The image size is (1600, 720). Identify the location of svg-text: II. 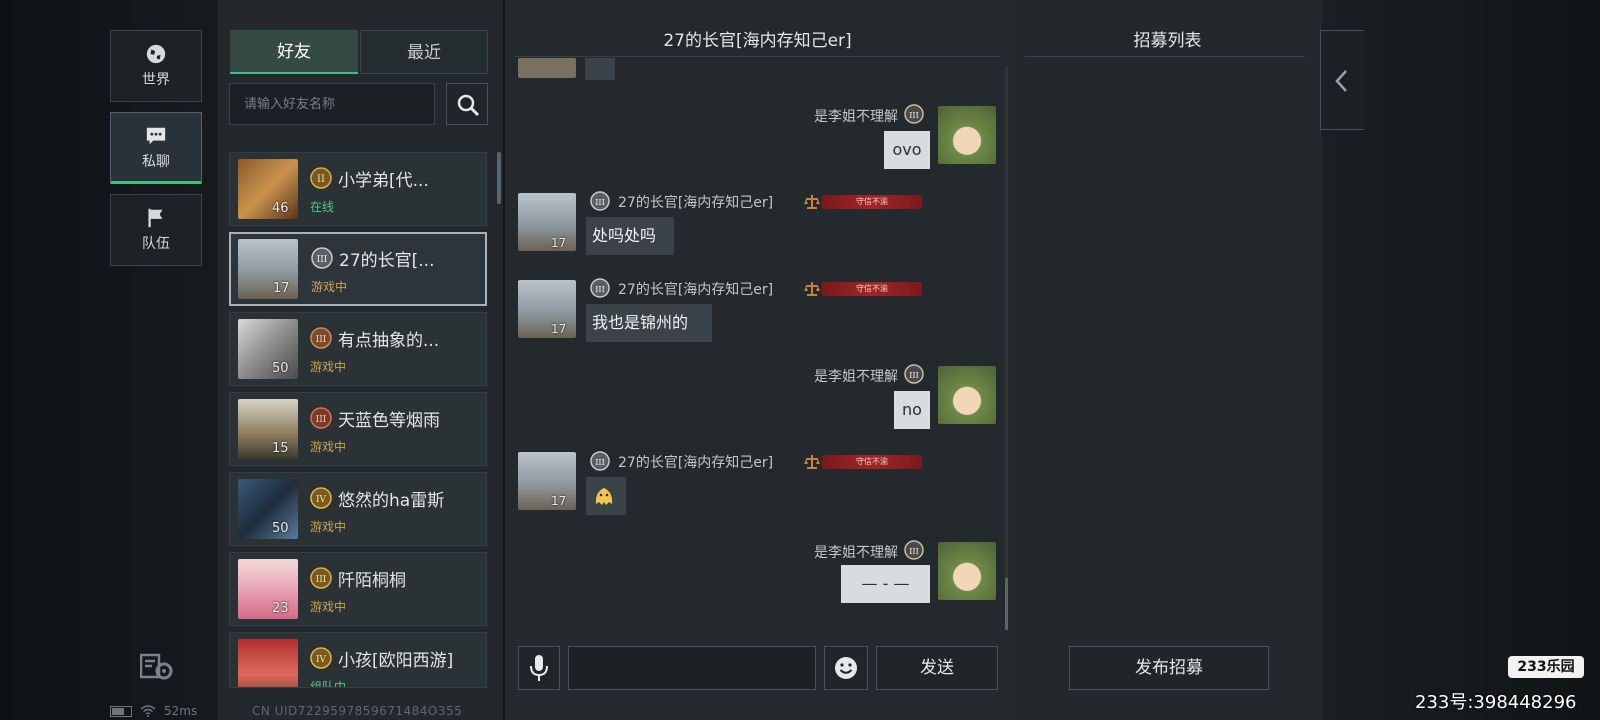
(321, 179).